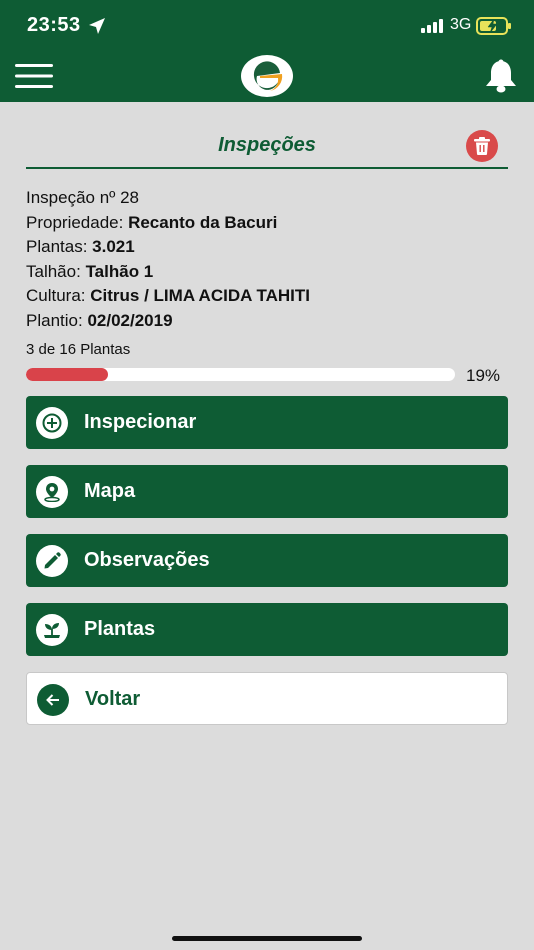 The image size is (534, 950). I want to click on delete-inspection-button, so click(482, 146).